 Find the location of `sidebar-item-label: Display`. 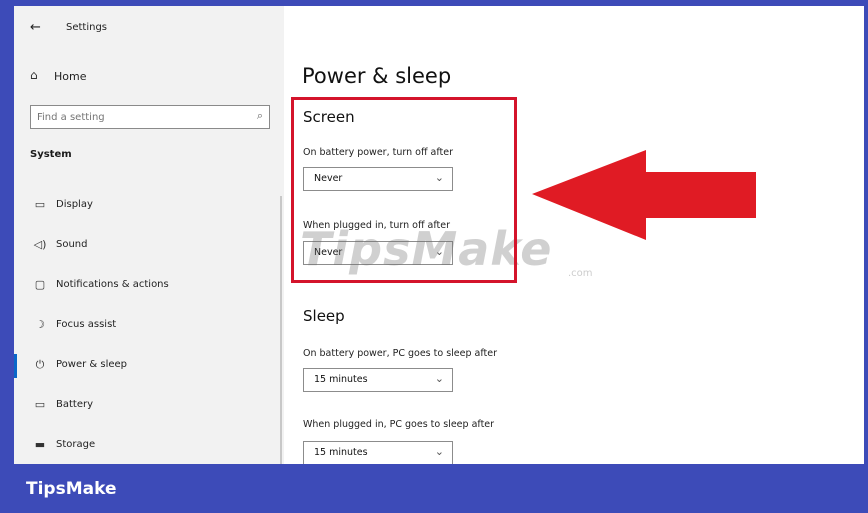

sidebar-item-label: Display is located at coordinates (74, 204).